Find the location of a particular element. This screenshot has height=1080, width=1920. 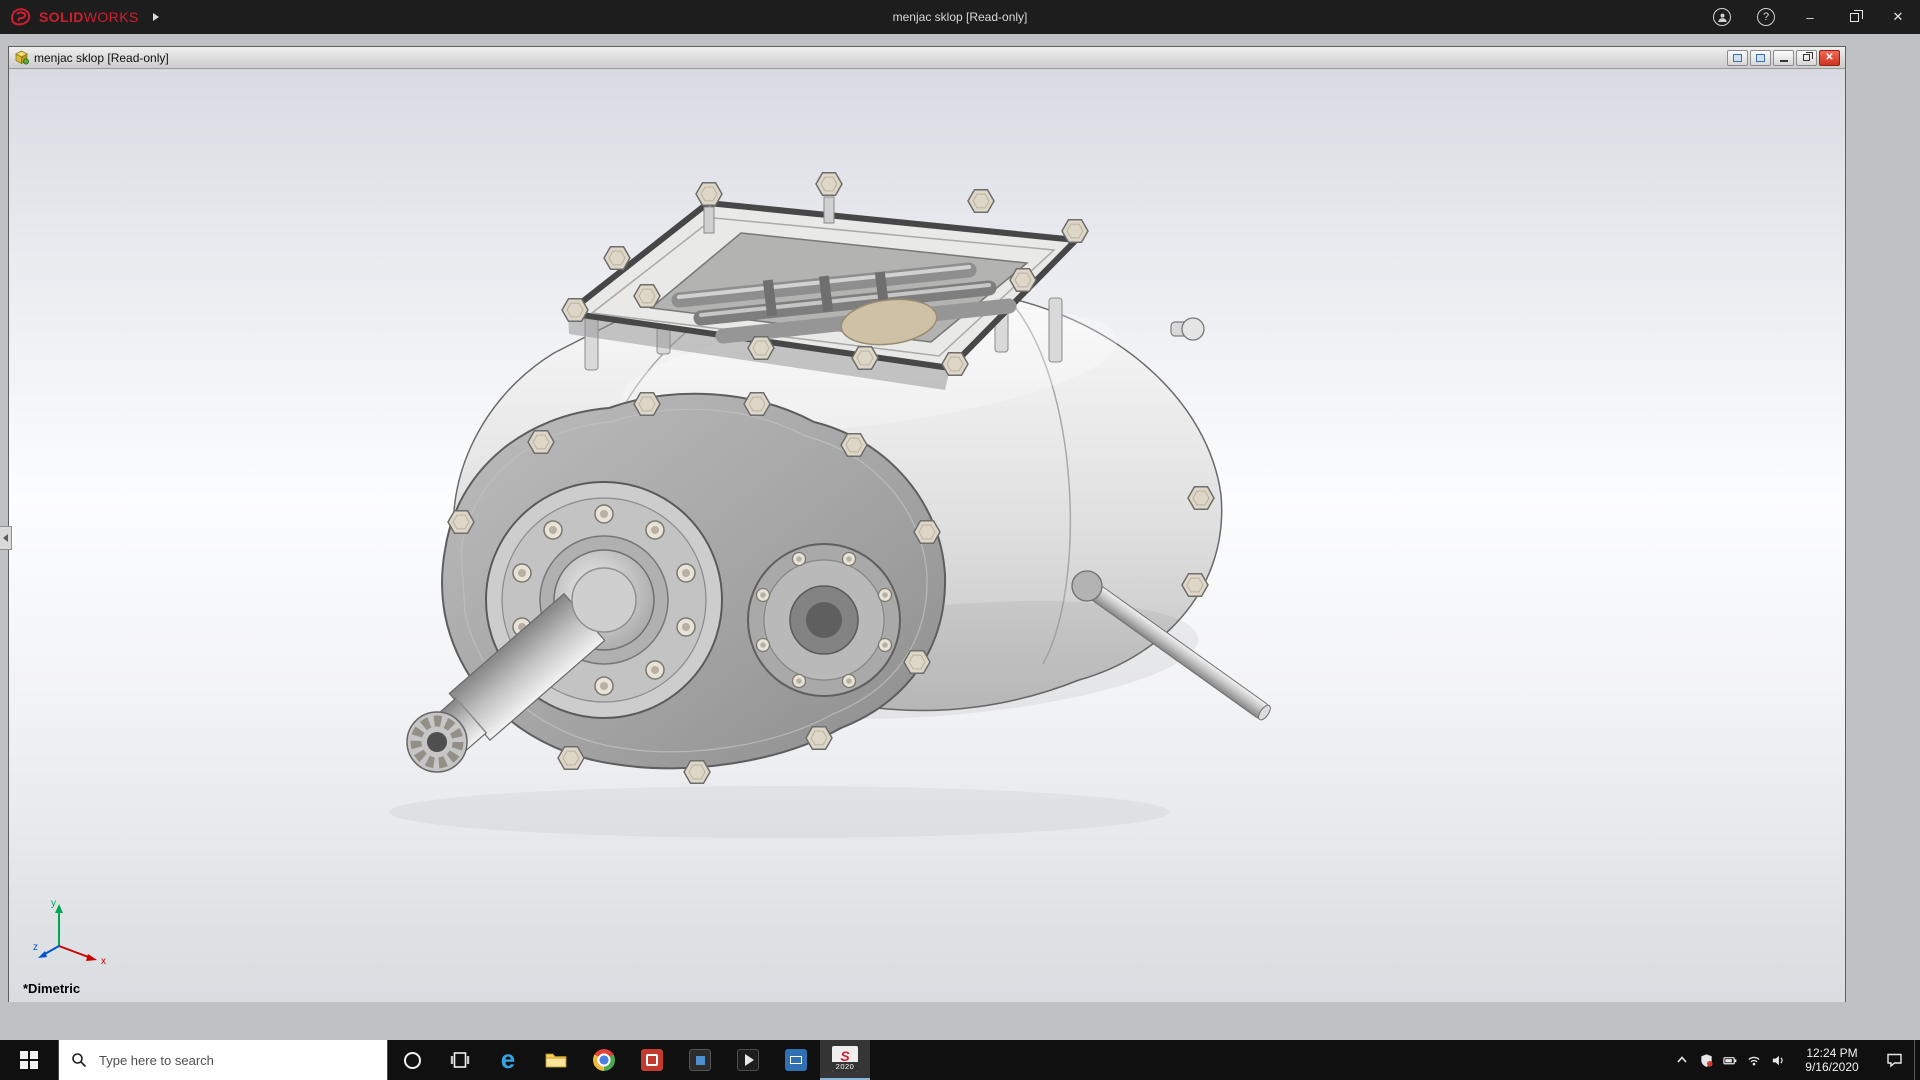

speaker-icon is located at coordinates (1777, 1060).